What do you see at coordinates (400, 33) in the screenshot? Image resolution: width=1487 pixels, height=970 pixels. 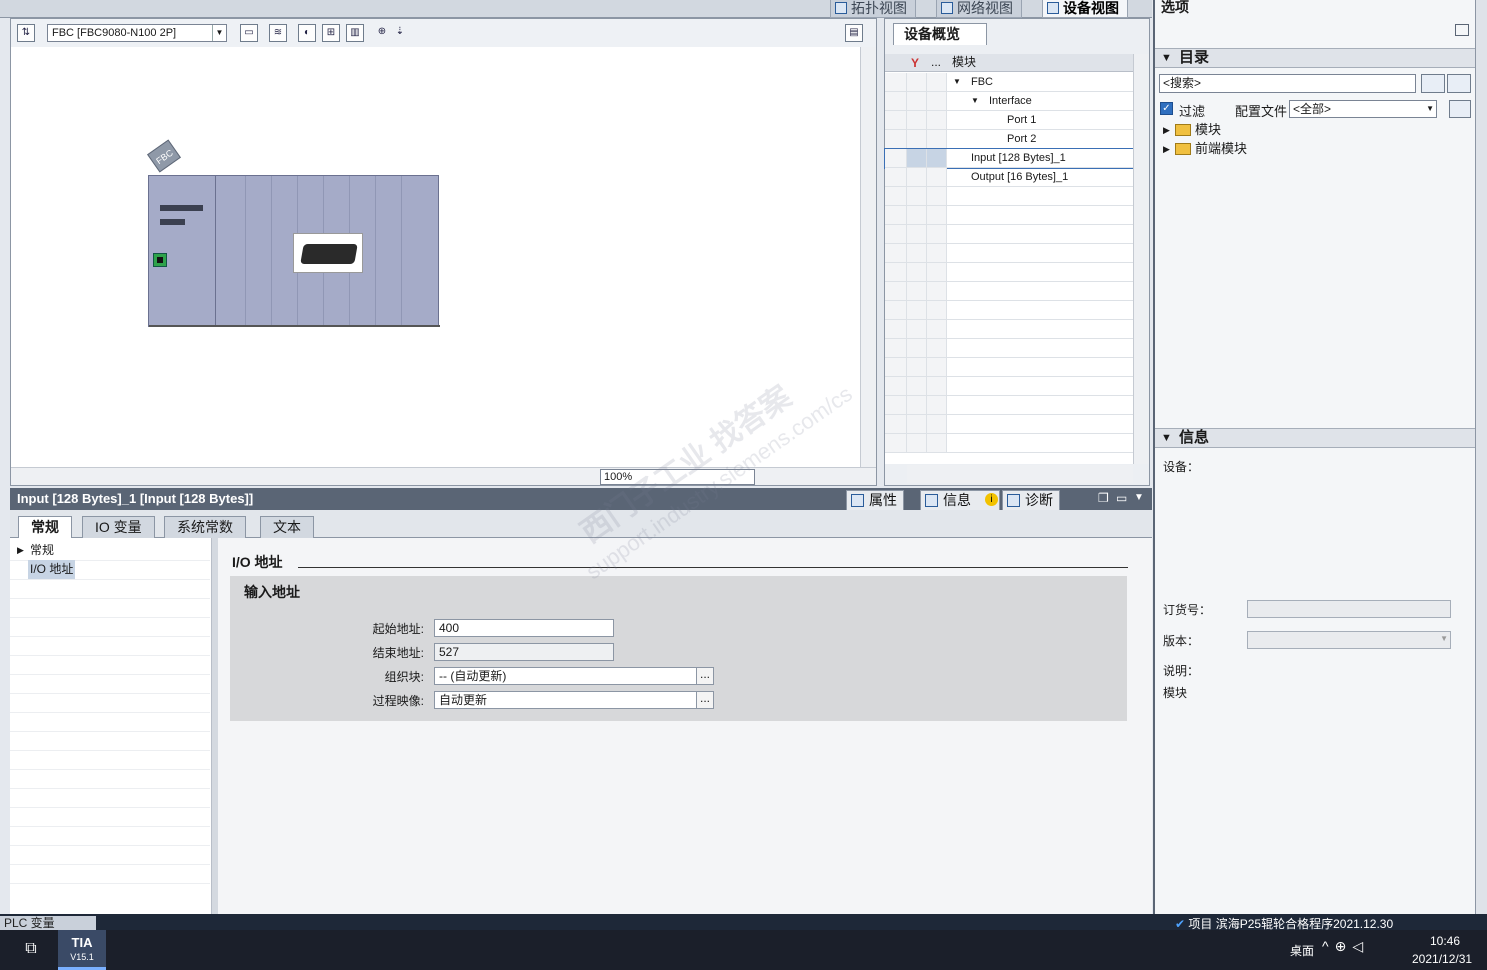 I see `zoom-dropdown-icon: ⇣` at bounding box center [400, 33].